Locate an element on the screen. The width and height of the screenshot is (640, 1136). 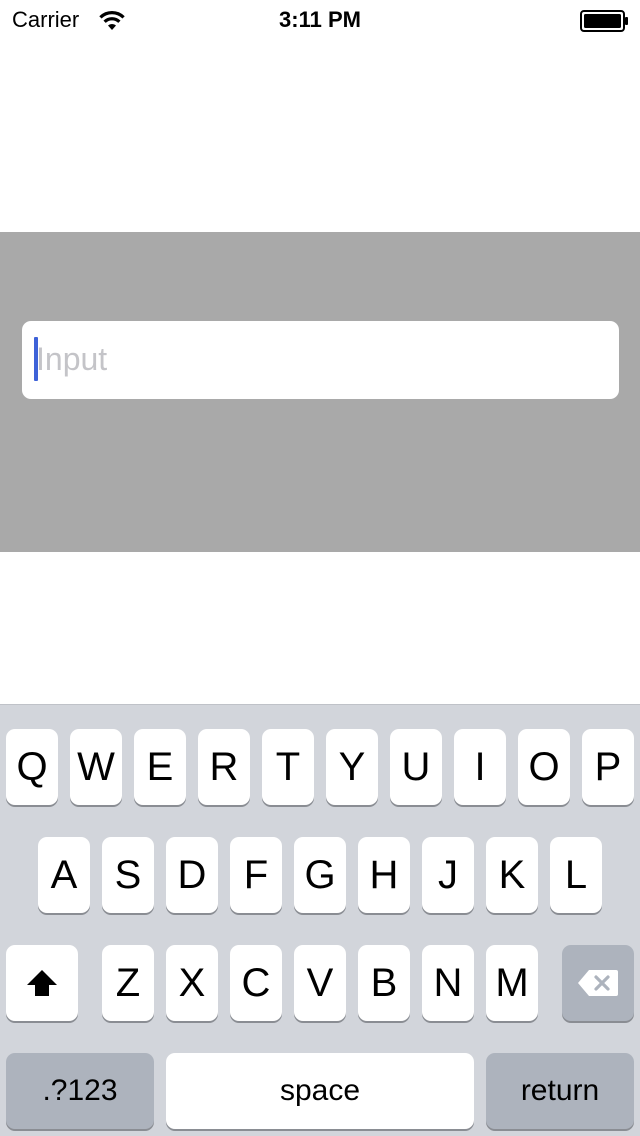
shift-key is located at coordinates (42, 983).